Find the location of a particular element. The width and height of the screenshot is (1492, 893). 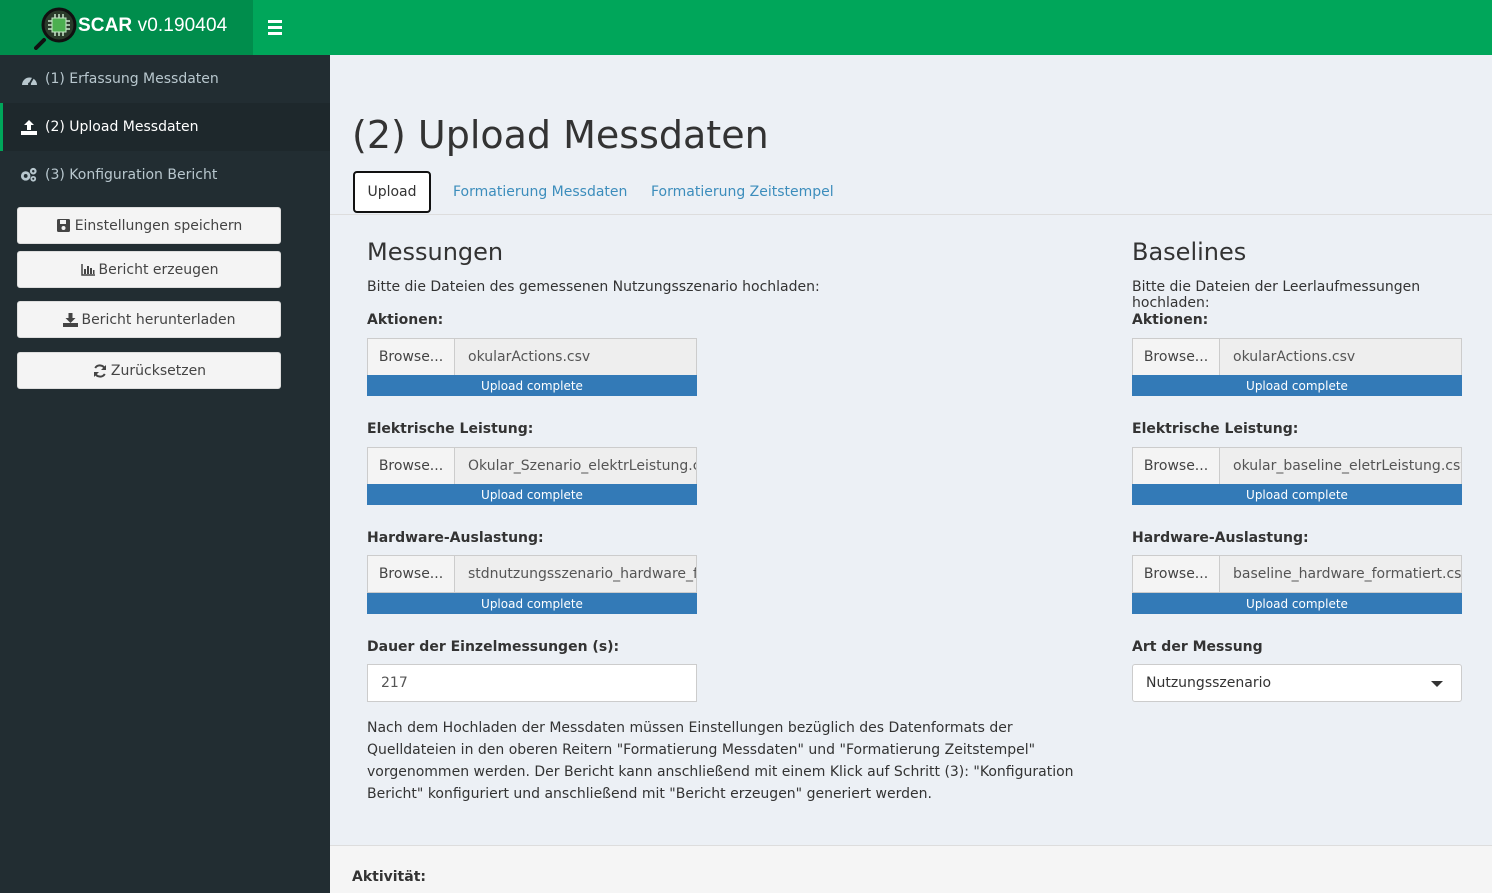

magnifier-chip-icon is located at coordinates (55, 28).